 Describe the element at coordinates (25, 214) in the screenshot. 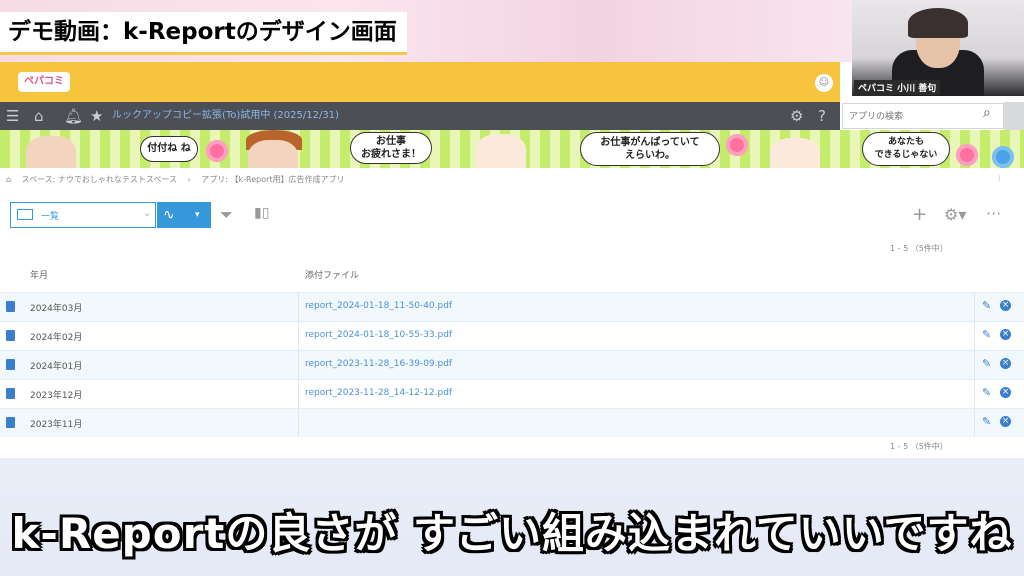

I see `list-view-icon` at that location.